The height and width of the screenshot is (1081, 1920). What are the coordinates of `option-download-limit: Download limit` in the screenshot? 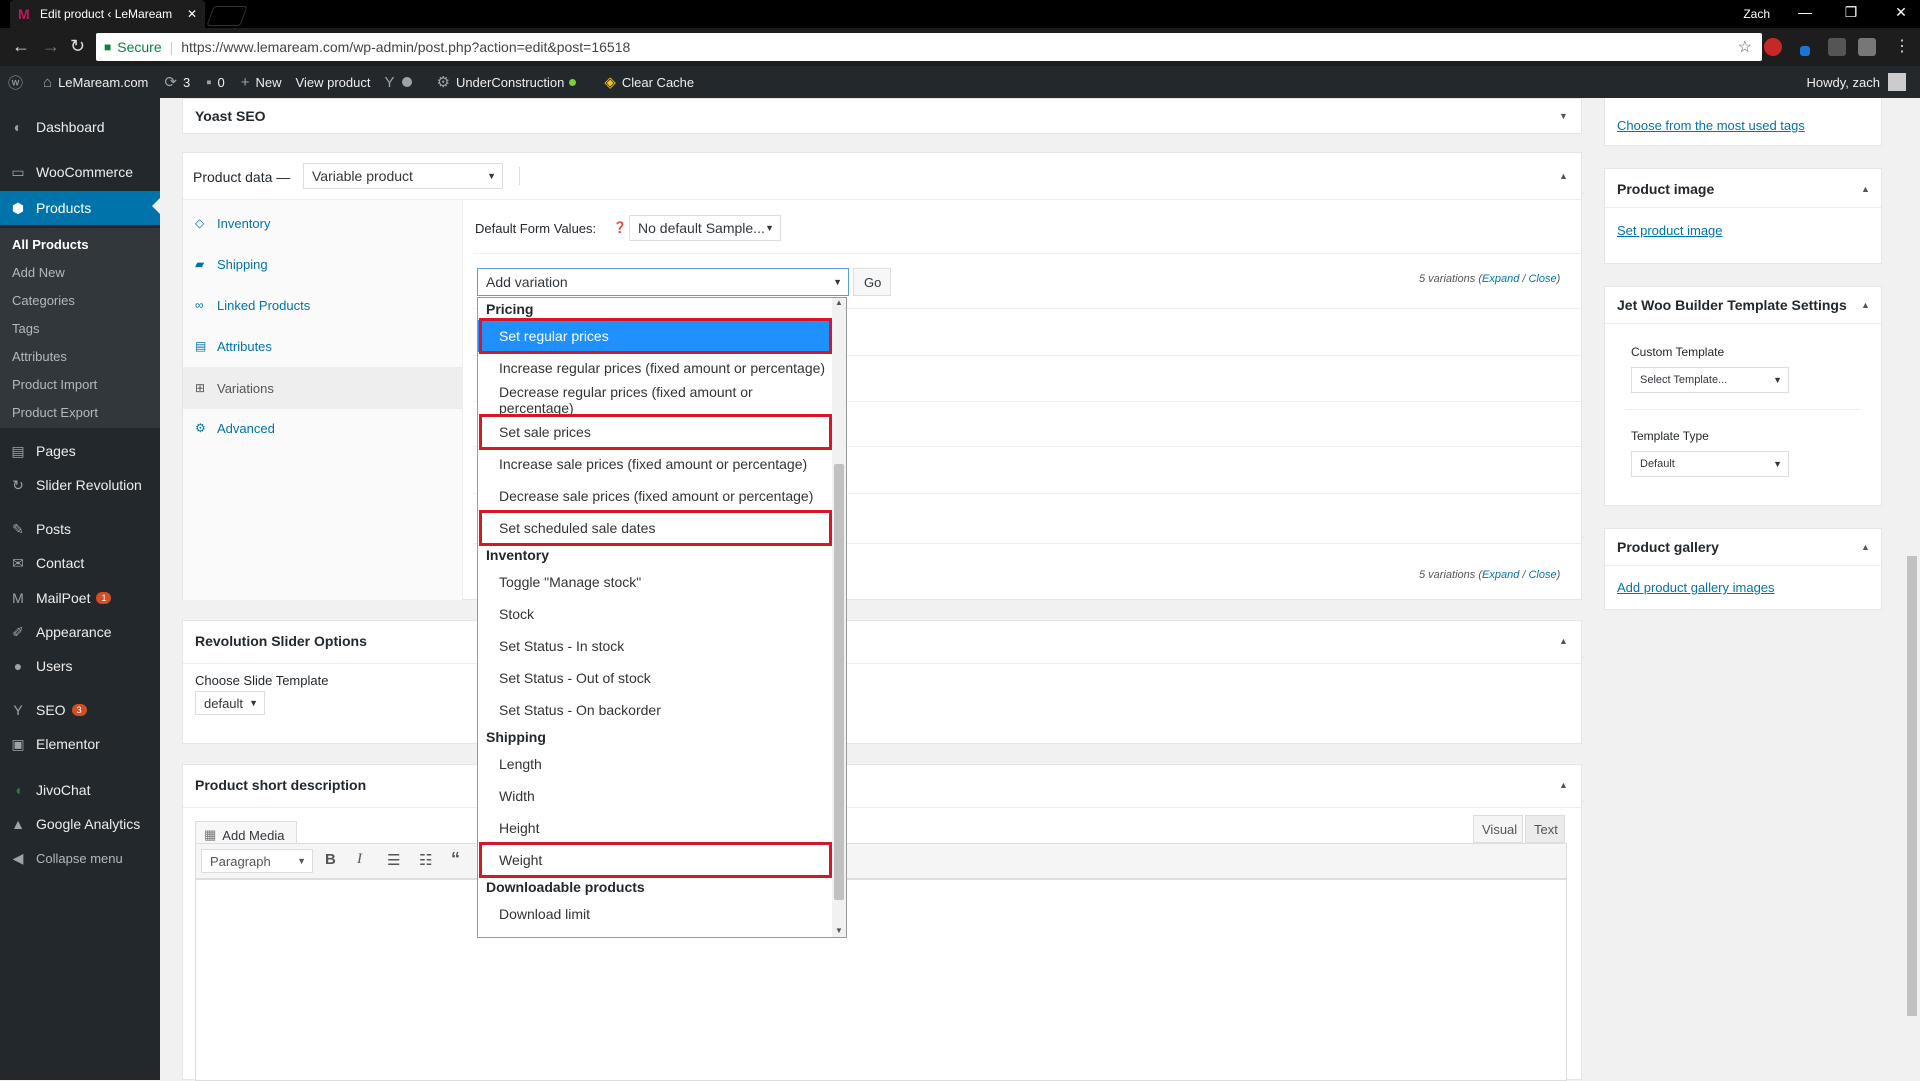 It's located at (654, 914).